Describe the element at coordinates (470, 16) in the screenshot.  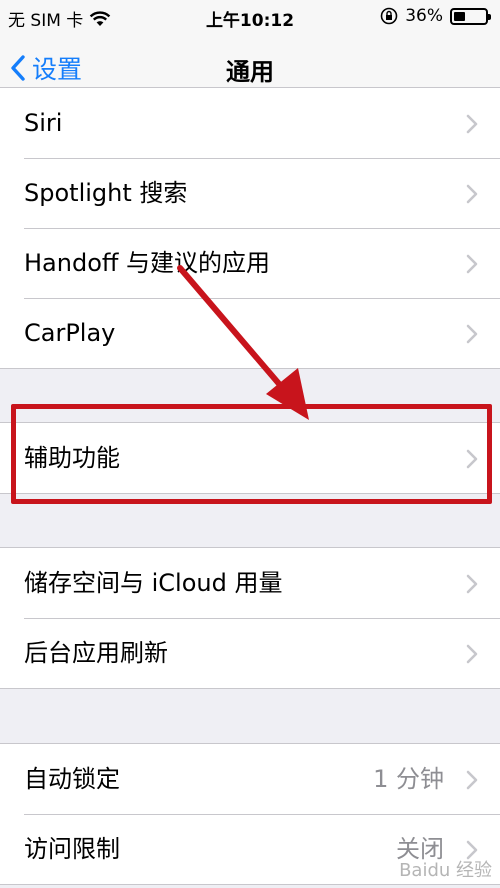
I see `battery-icon` at that location.